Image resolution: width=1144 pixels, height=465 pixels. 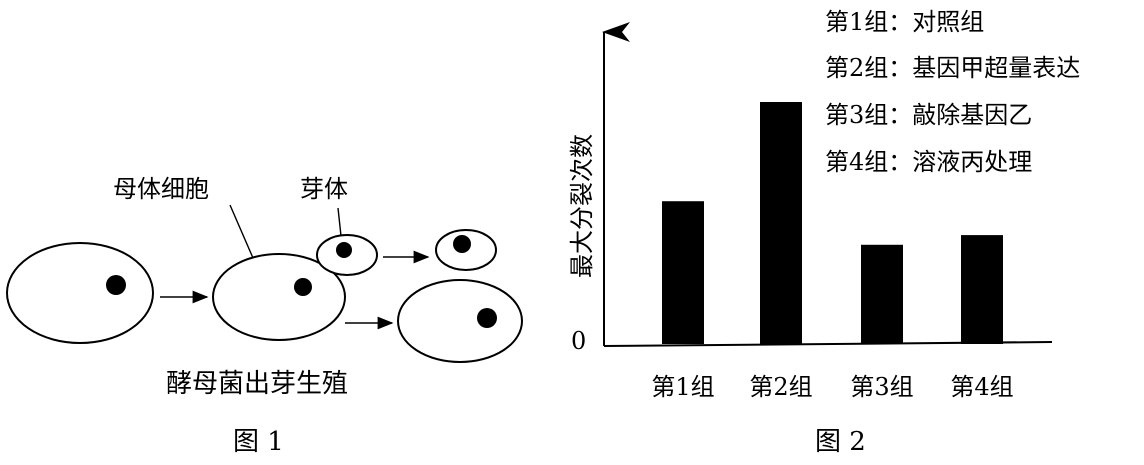 What do you see at coordinates (241, 231) in the screenshot?
I see `mother-cell-leader` at bounding box center [241, 231].